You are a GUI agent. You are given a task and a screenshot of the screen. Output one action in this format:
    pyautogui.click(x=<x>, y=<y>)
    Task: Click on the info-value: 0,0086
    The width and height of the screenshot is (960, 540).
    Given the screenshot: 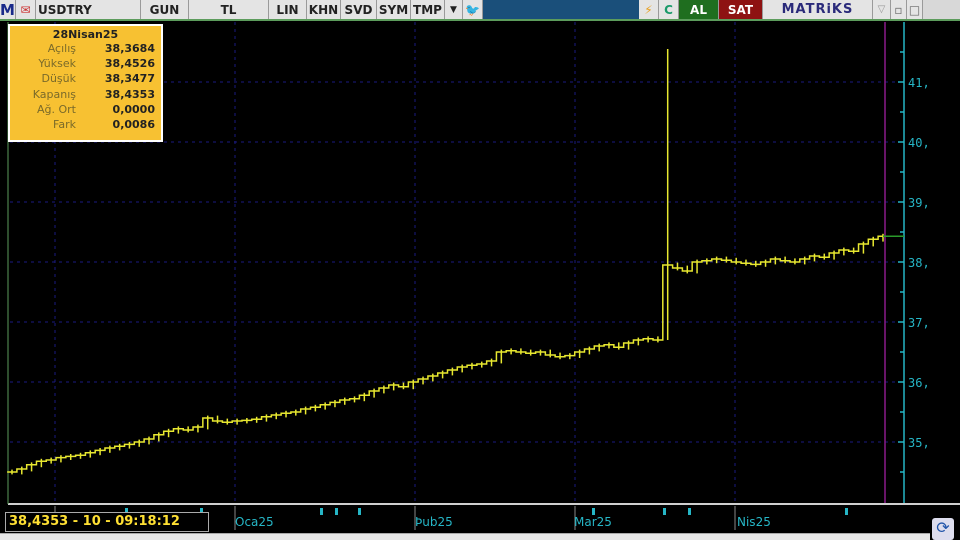 What is the action you would take?
    pyautogui.click(x=133, y=125)
    